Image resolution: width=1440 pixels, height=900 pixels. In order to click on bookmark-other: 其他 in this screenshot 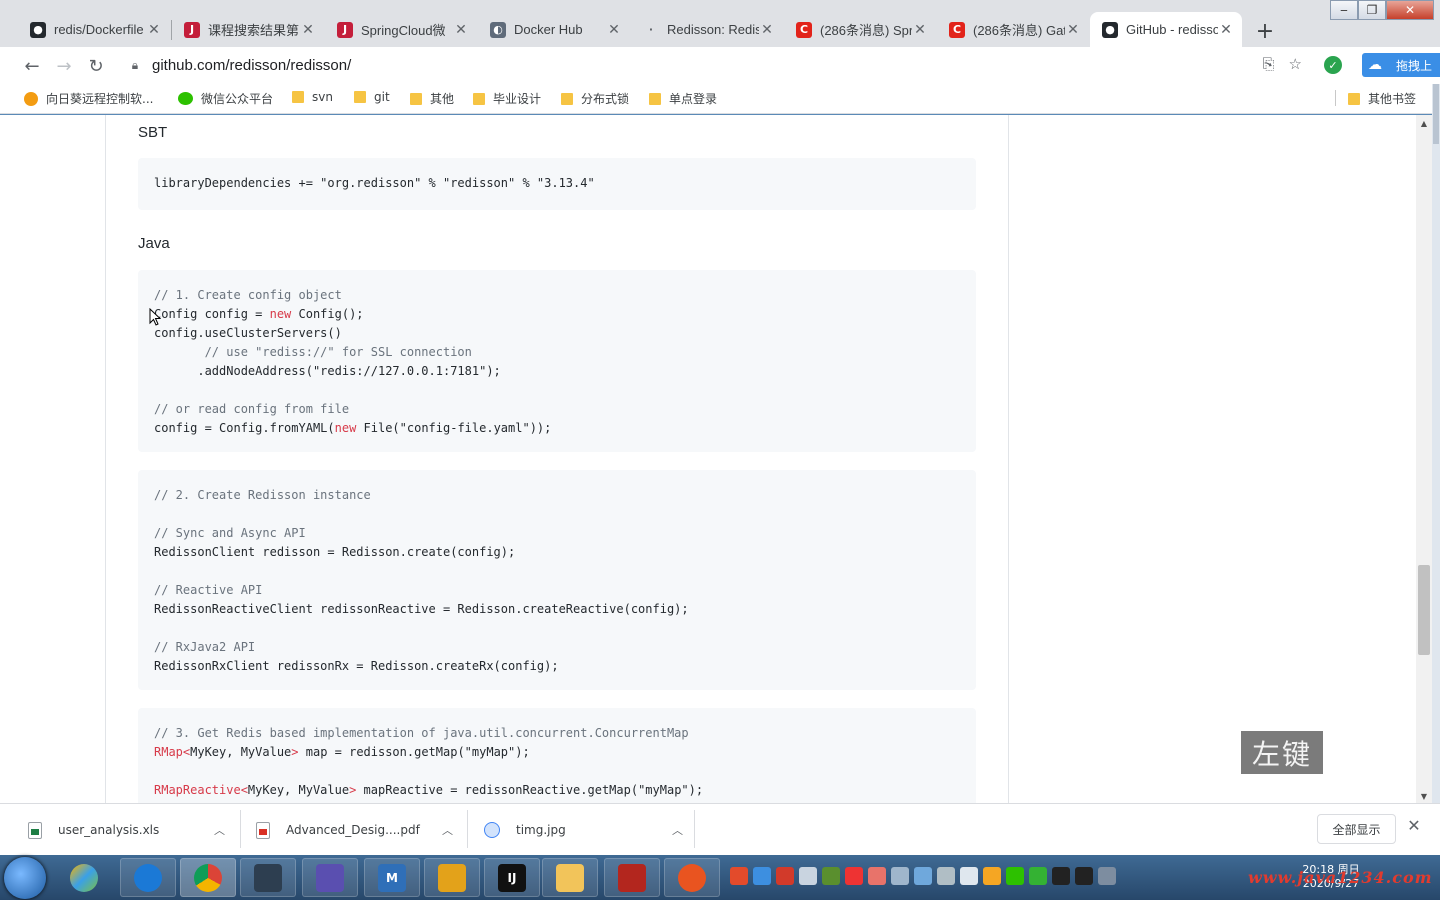, I will do `click(432, 98)`.